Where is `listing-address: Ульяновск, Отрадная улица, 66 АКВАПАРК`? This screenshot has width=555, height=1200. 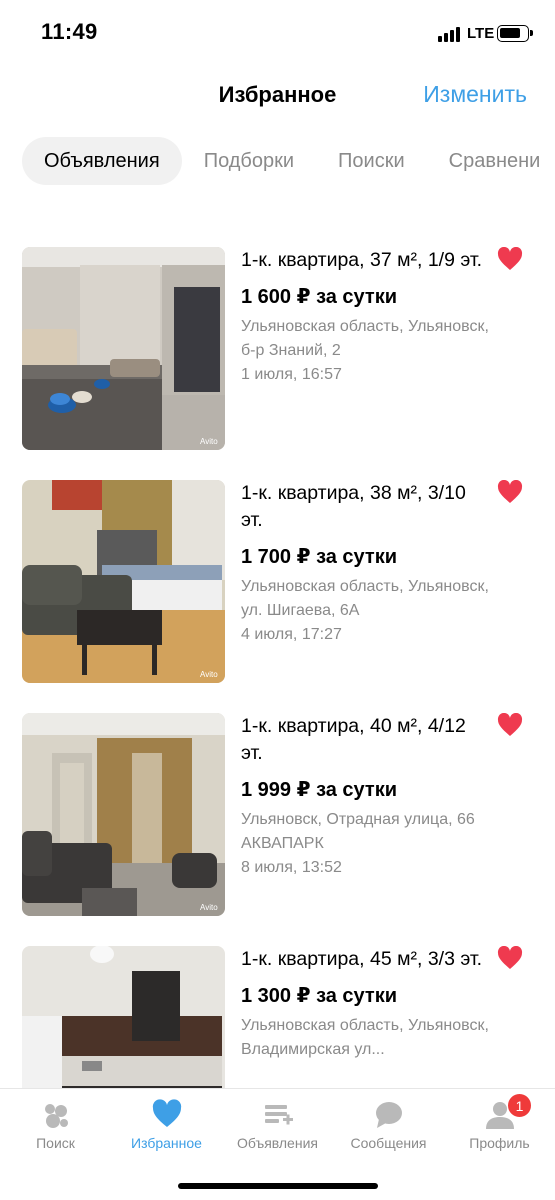 listing-address: Ульяновск, Отрадная улица, 66 АКВАПАРК is located at coordinates (358, 831).